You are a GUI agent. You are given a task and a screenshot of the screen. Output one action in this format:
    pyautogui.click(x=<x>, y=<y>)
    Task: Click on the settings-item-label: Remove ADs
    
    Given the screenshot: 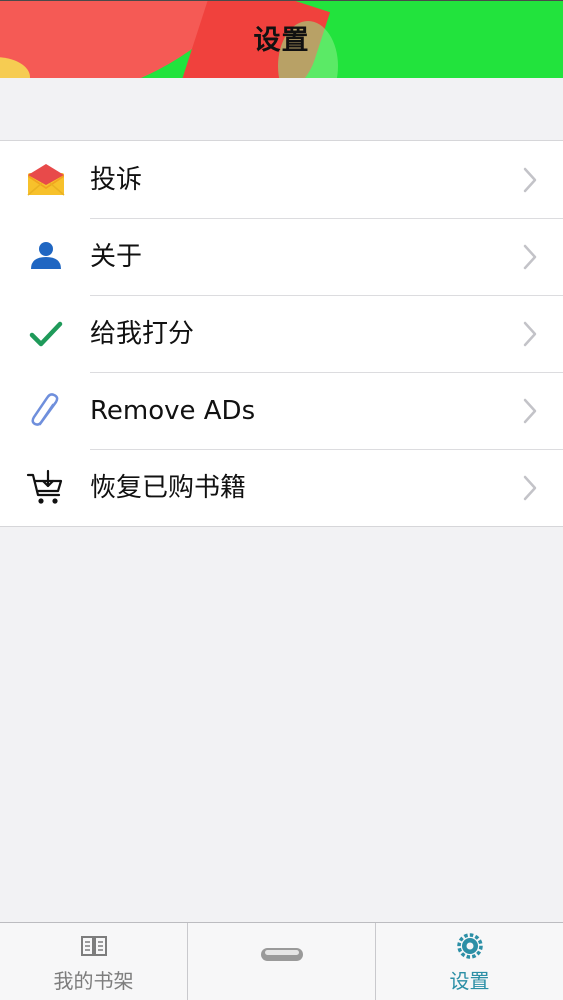 What is the action you would take?
    pyautogui.click(x=173, y=411)
    